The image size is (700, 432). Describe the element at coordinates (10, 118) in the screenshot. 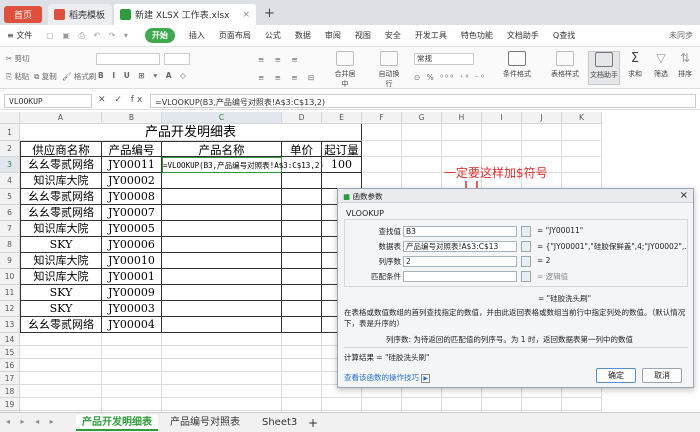

I see `corner-cell` at that location.